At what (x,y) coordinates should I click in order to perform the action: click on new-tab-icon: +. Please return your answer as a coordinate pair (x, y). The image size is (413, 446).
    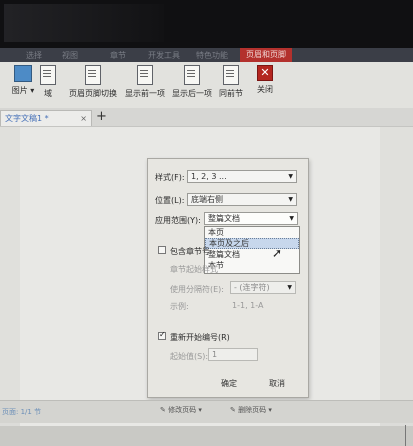
    Looking at the image, I should click on (101, 117).